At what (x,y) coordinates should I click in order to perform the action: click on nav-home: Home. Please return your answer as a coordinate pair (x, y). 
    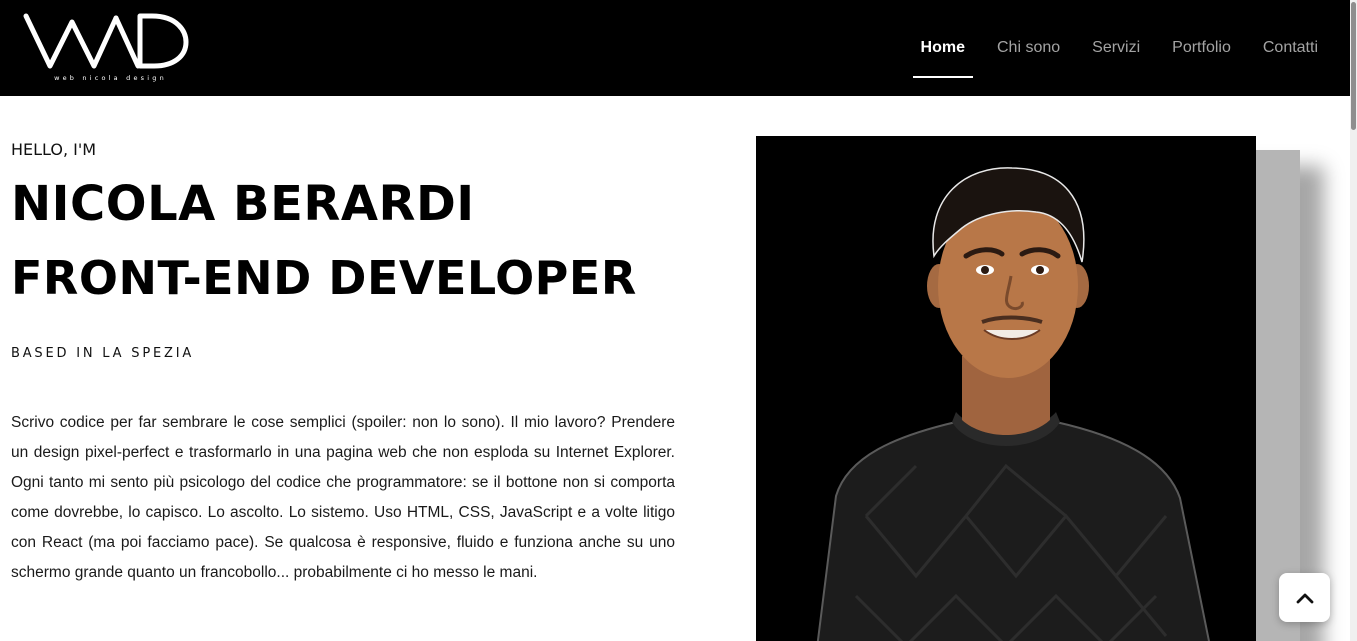
    Looking at the image, I should click on (943, 54).